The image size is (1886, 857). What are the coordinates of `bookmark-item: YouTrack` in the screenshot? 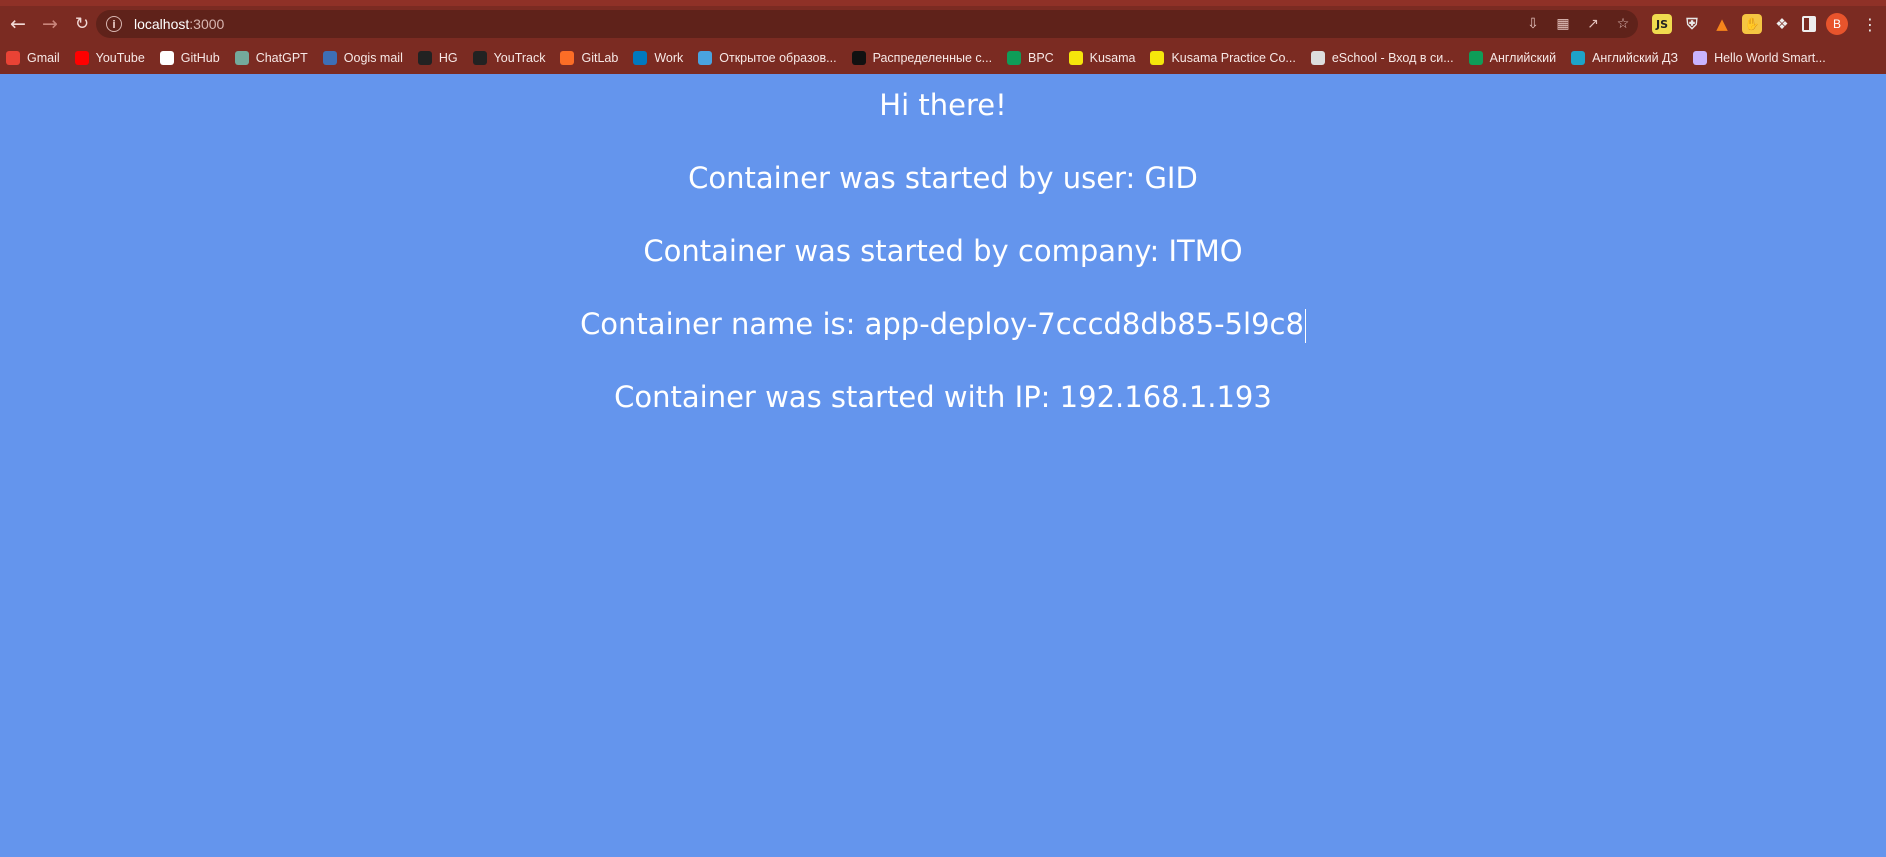 It's located at (511, 58).